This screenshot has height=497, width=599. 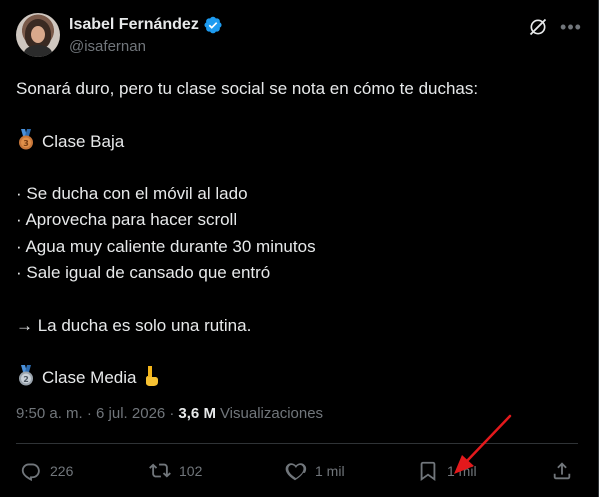 What do you see at coordinates (191, 471) in the screenshot?
I see `repost-count: 102` at bounding box center [191, 471].